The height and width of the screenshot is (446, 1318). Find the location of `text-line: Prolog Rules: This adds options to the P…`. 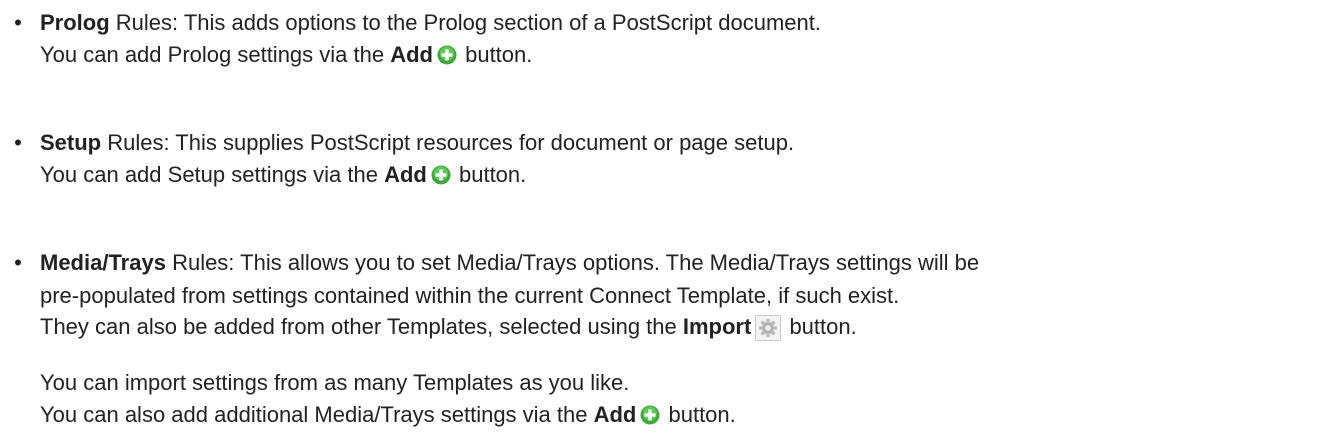

text-line: Prolog Rules: This adds options to the P… is located at coordinates (430, 22).